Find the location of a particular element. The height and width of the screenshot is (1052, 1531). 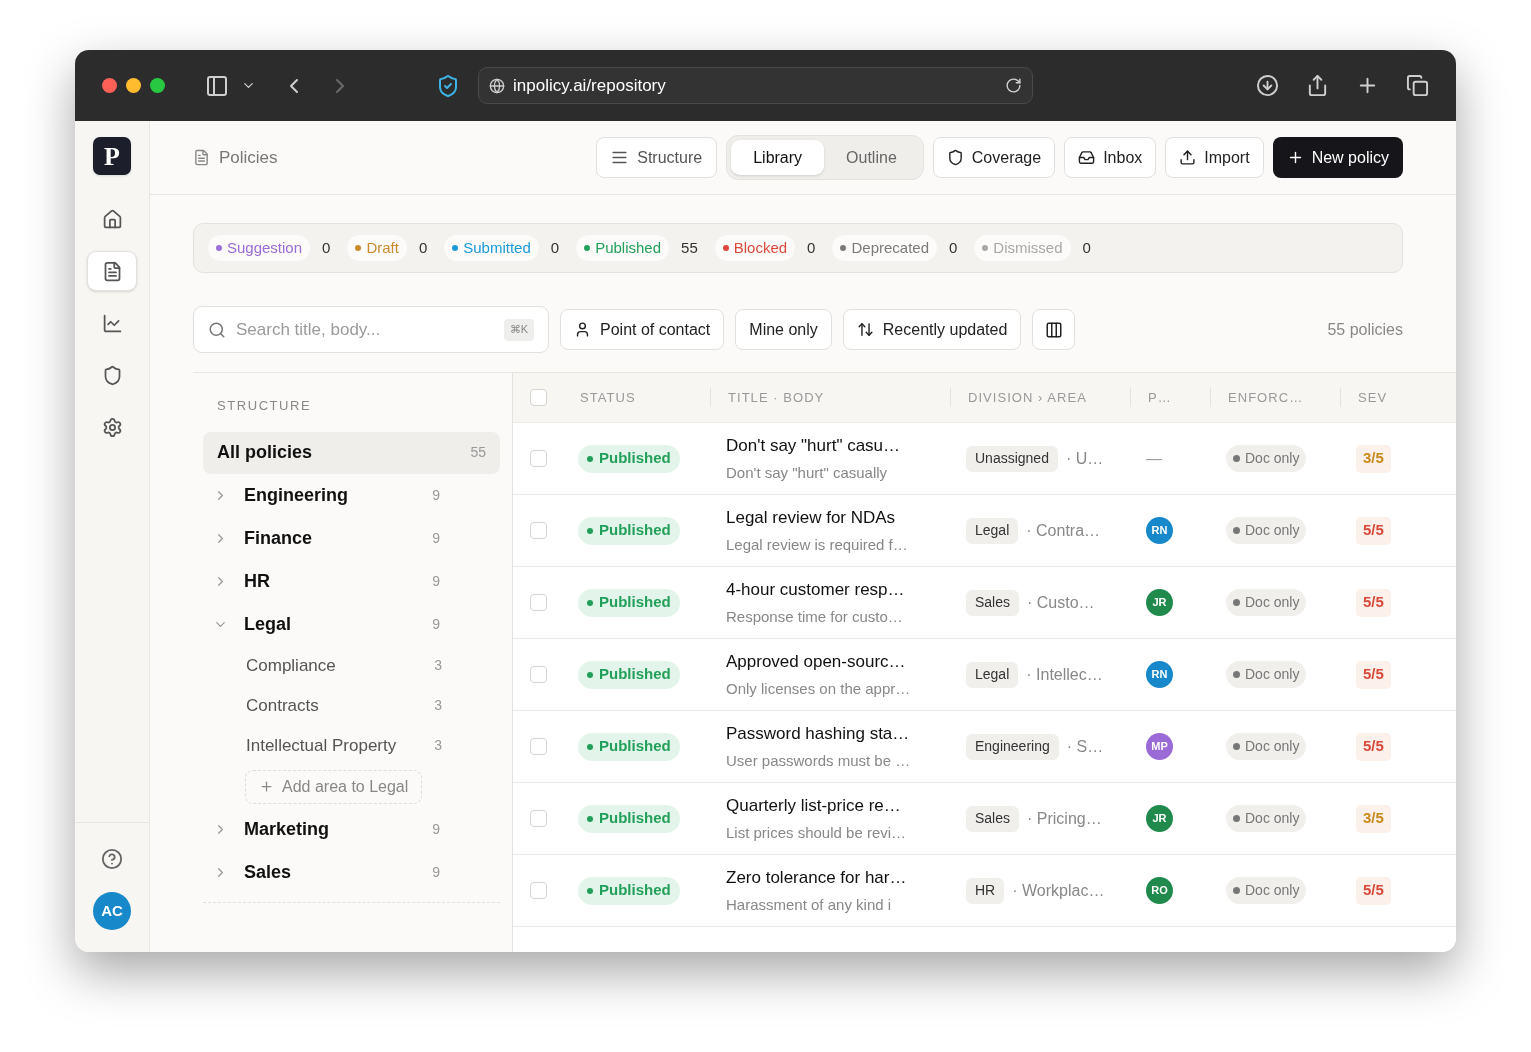

shield-icon is located at coordinates (955, 157).